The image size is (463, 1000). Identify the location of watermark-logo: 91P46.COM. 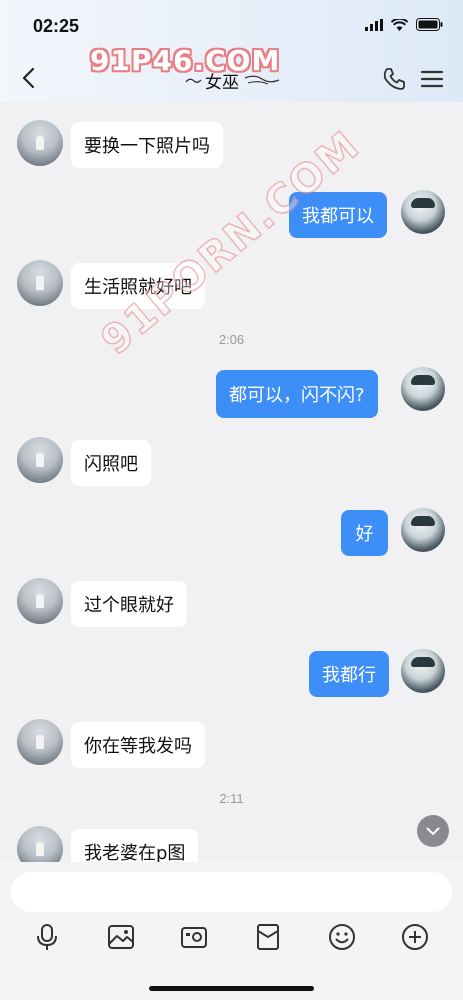
(185, 60).